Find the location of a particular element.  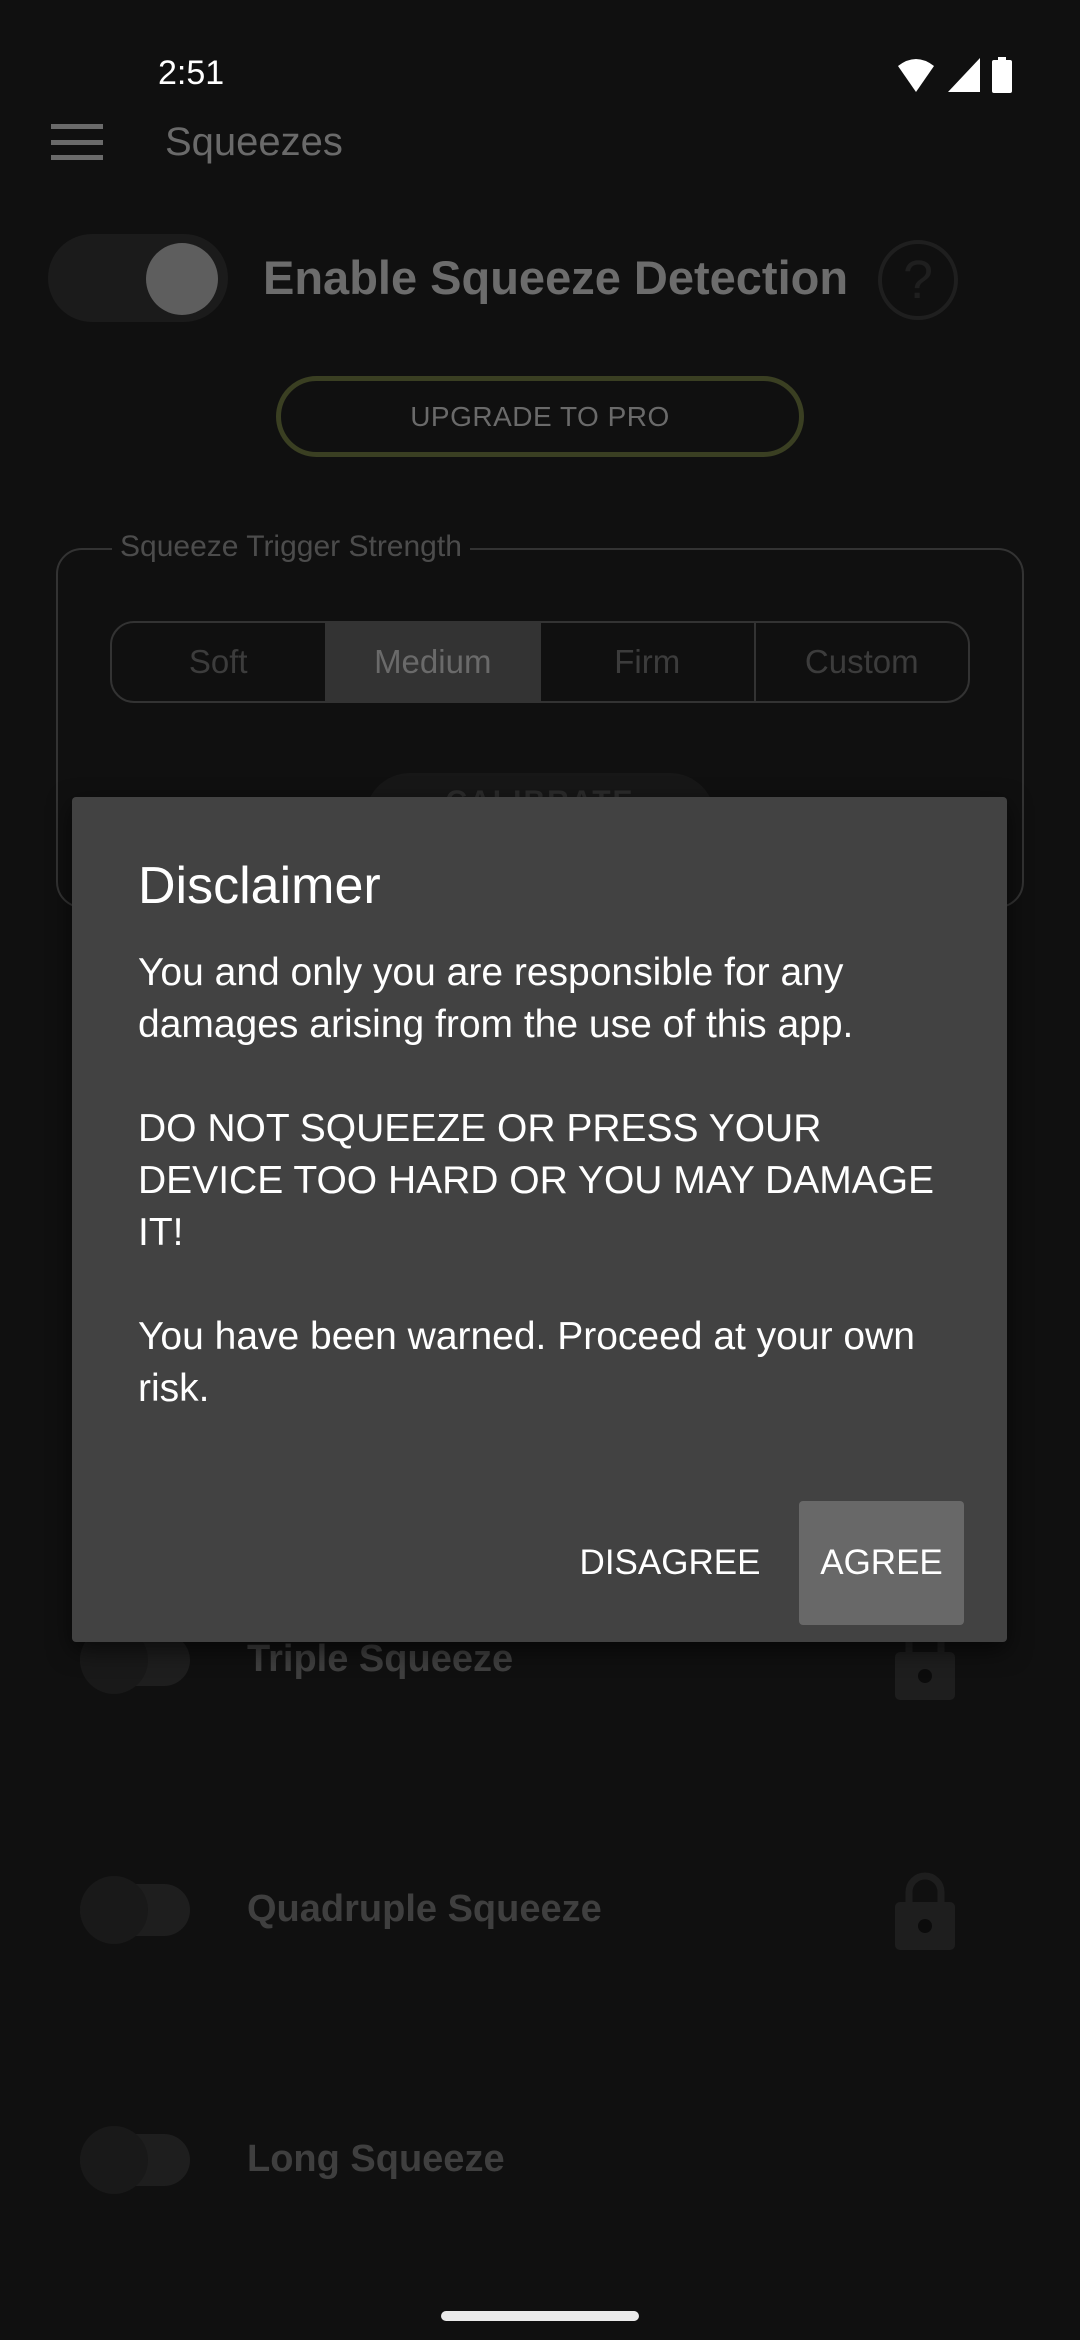

segment-soft: Soft is located at coordinates (219, 662).